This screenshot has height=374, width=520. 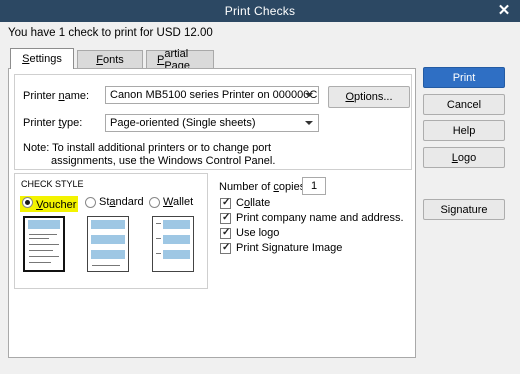 I want to click on radio-selected-icon, so click(x=27, y=202).